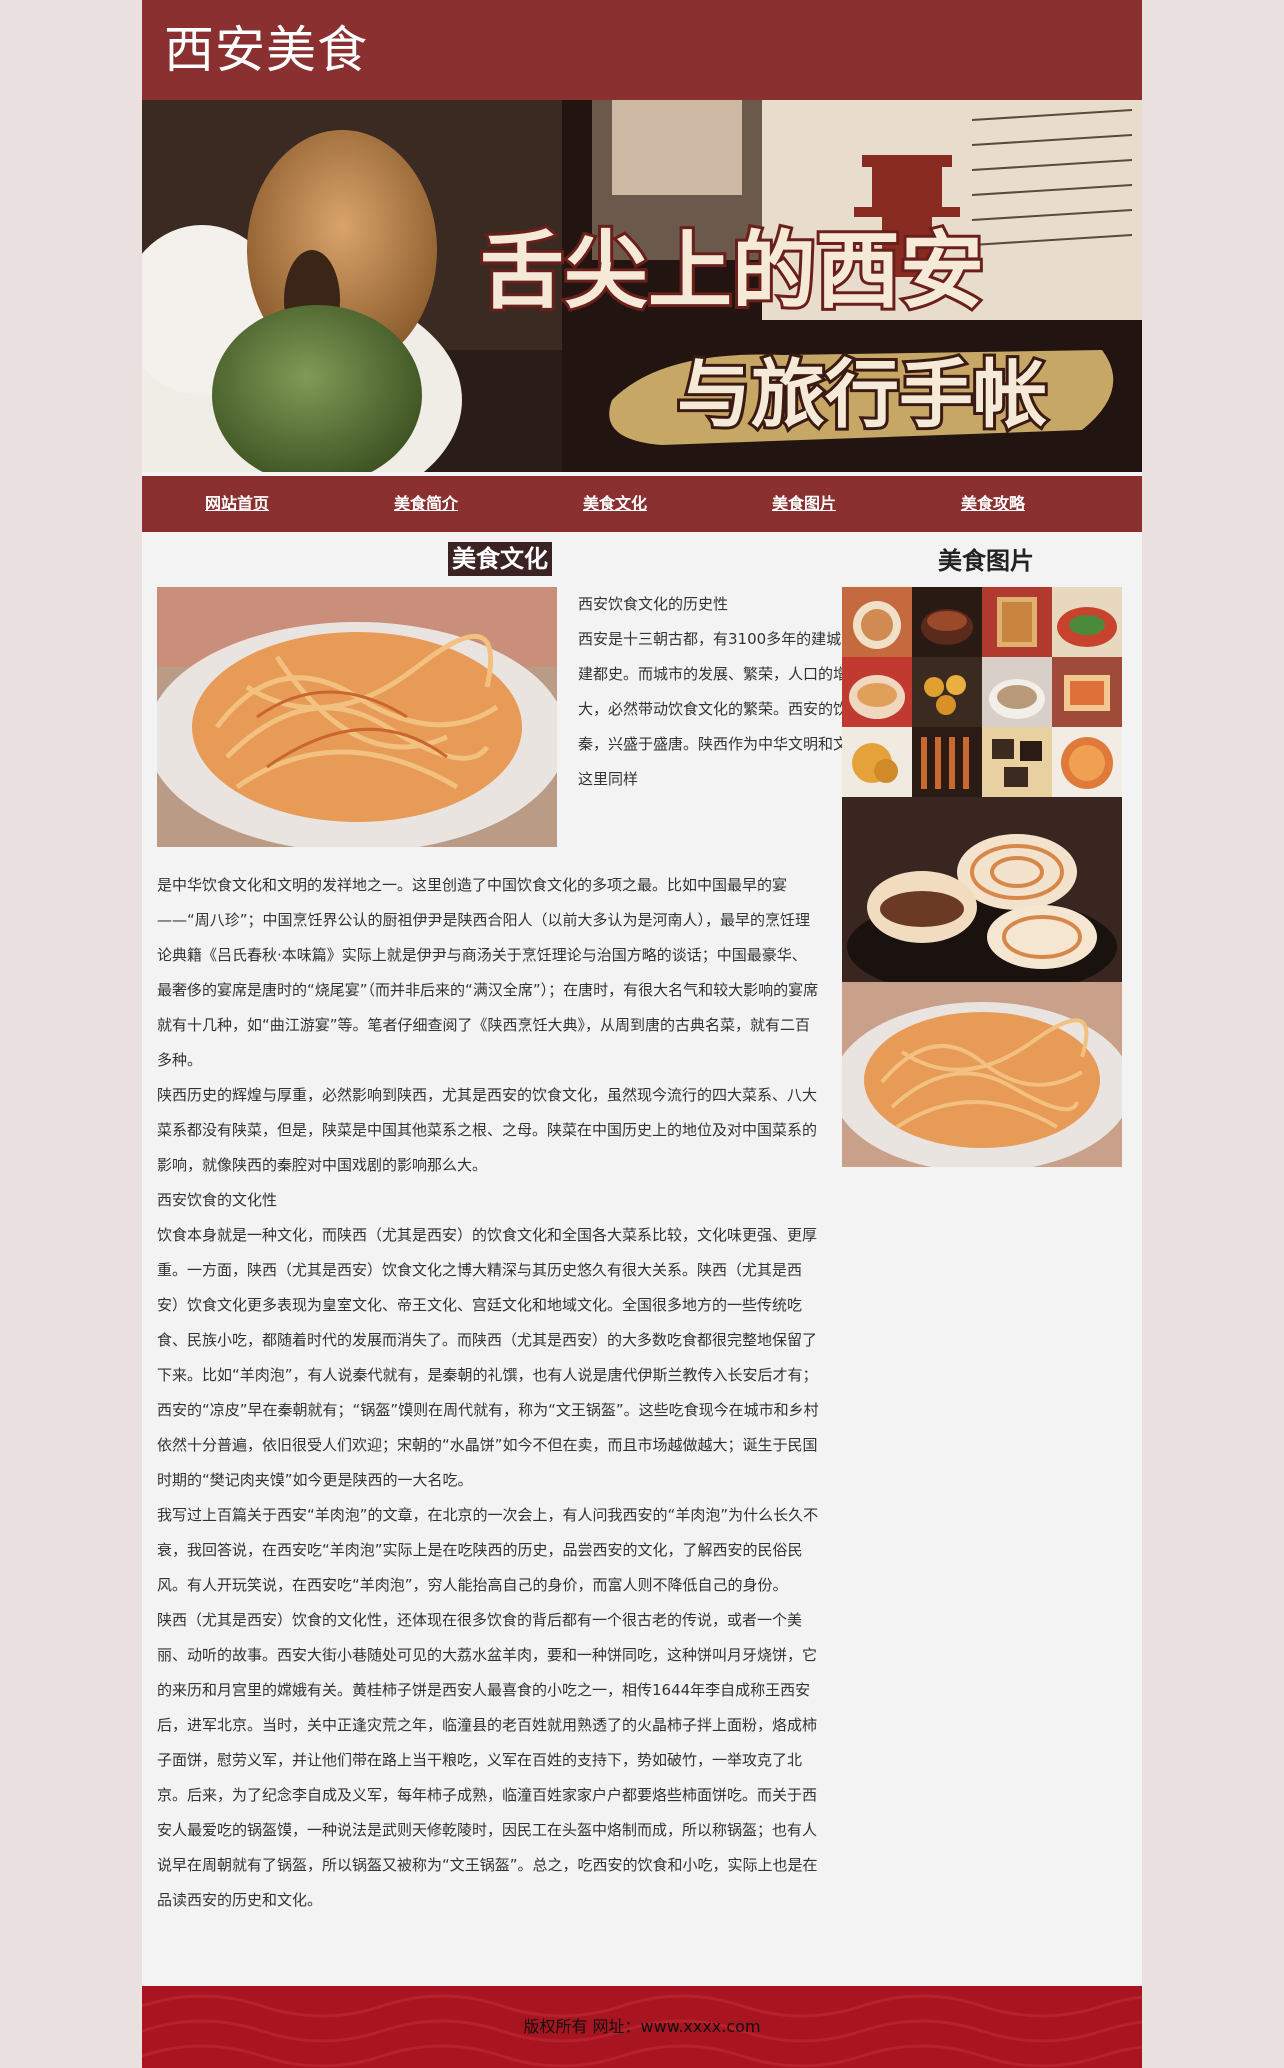  What do you see at coordinates (266, 50) in the screenshot?
I see `site-title: 西安美食` at bounding box center [266, 50].